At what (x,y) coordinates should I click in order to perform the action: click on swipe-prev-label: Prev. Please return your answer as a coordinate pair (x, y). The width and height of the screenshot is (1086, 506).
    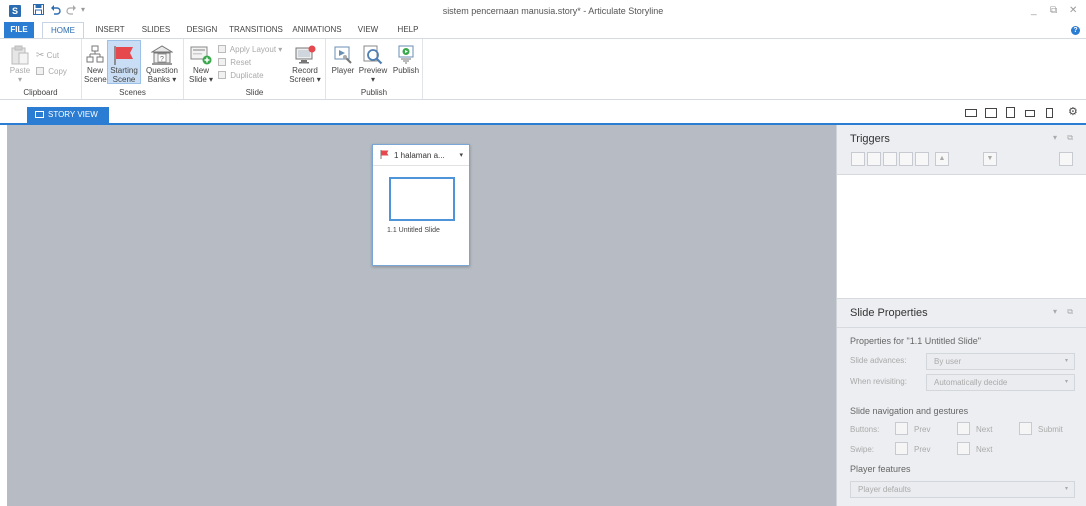
    Looking at the image, I should click on (922, 449).